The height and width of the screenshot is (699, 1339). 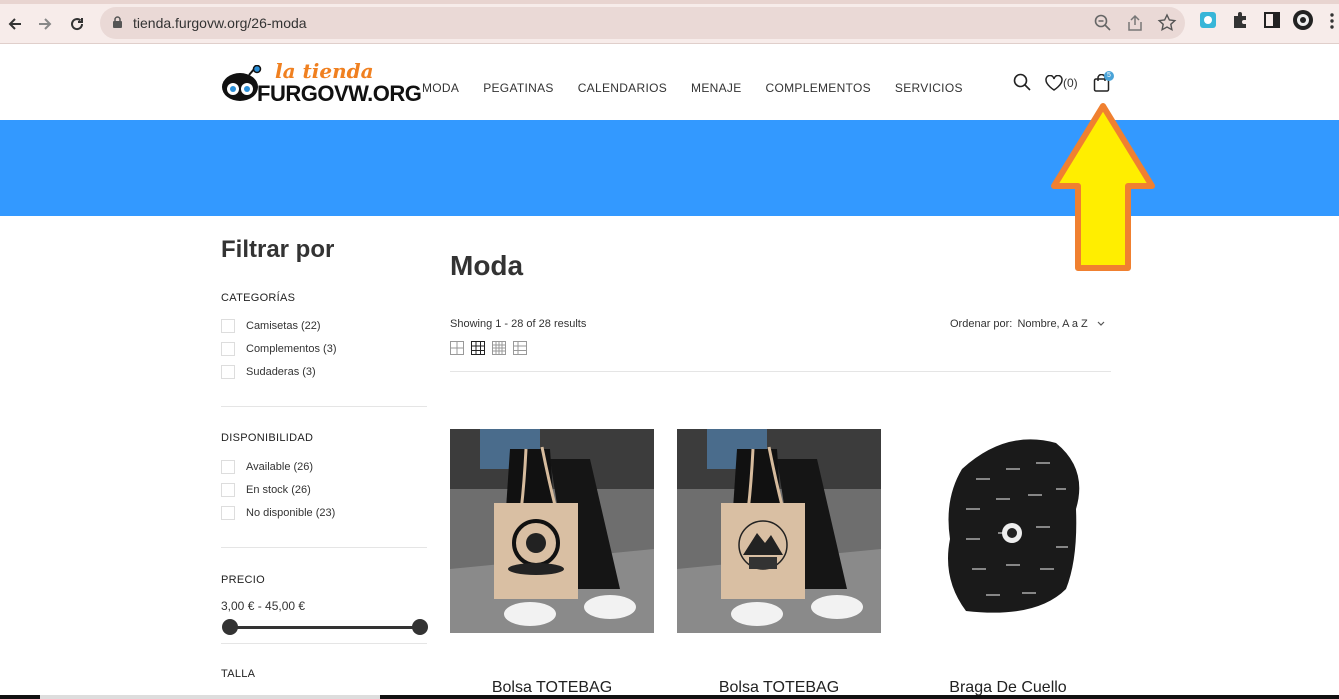 What do you see at coordinates (324, 466) in the screenshot?
I see `filter-option-available: Available (26)` at bounding box center [324, 466].